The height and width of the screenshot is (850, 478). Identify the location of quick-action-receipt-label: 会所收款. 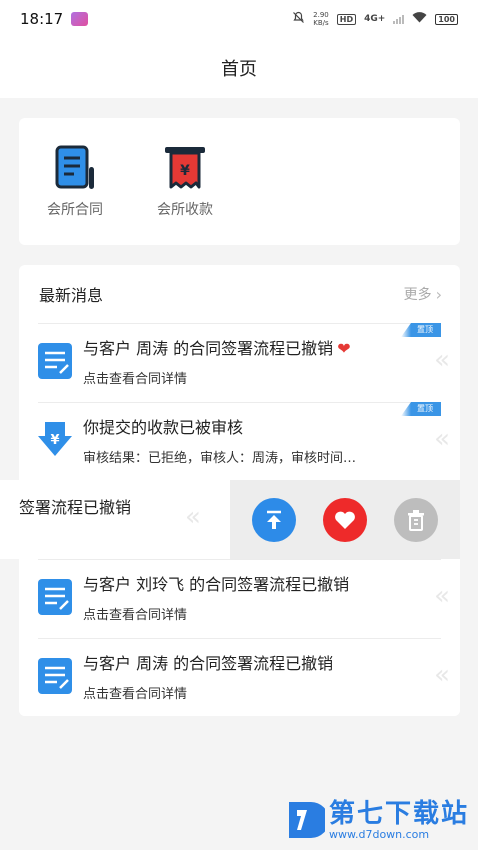
(185, 210).